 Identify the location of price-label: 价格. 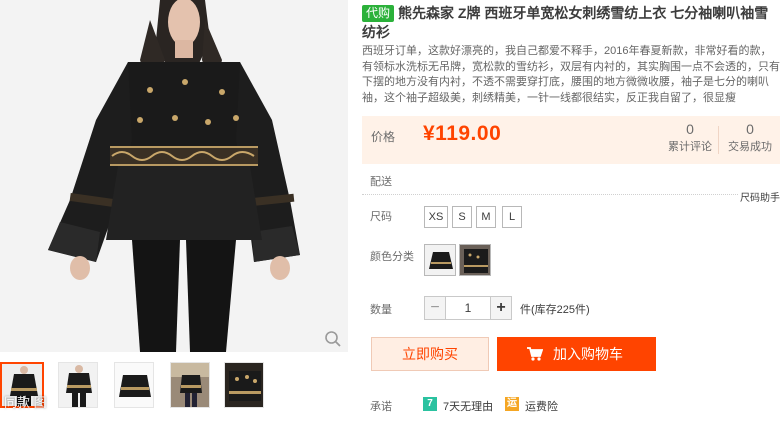
(383, 137).